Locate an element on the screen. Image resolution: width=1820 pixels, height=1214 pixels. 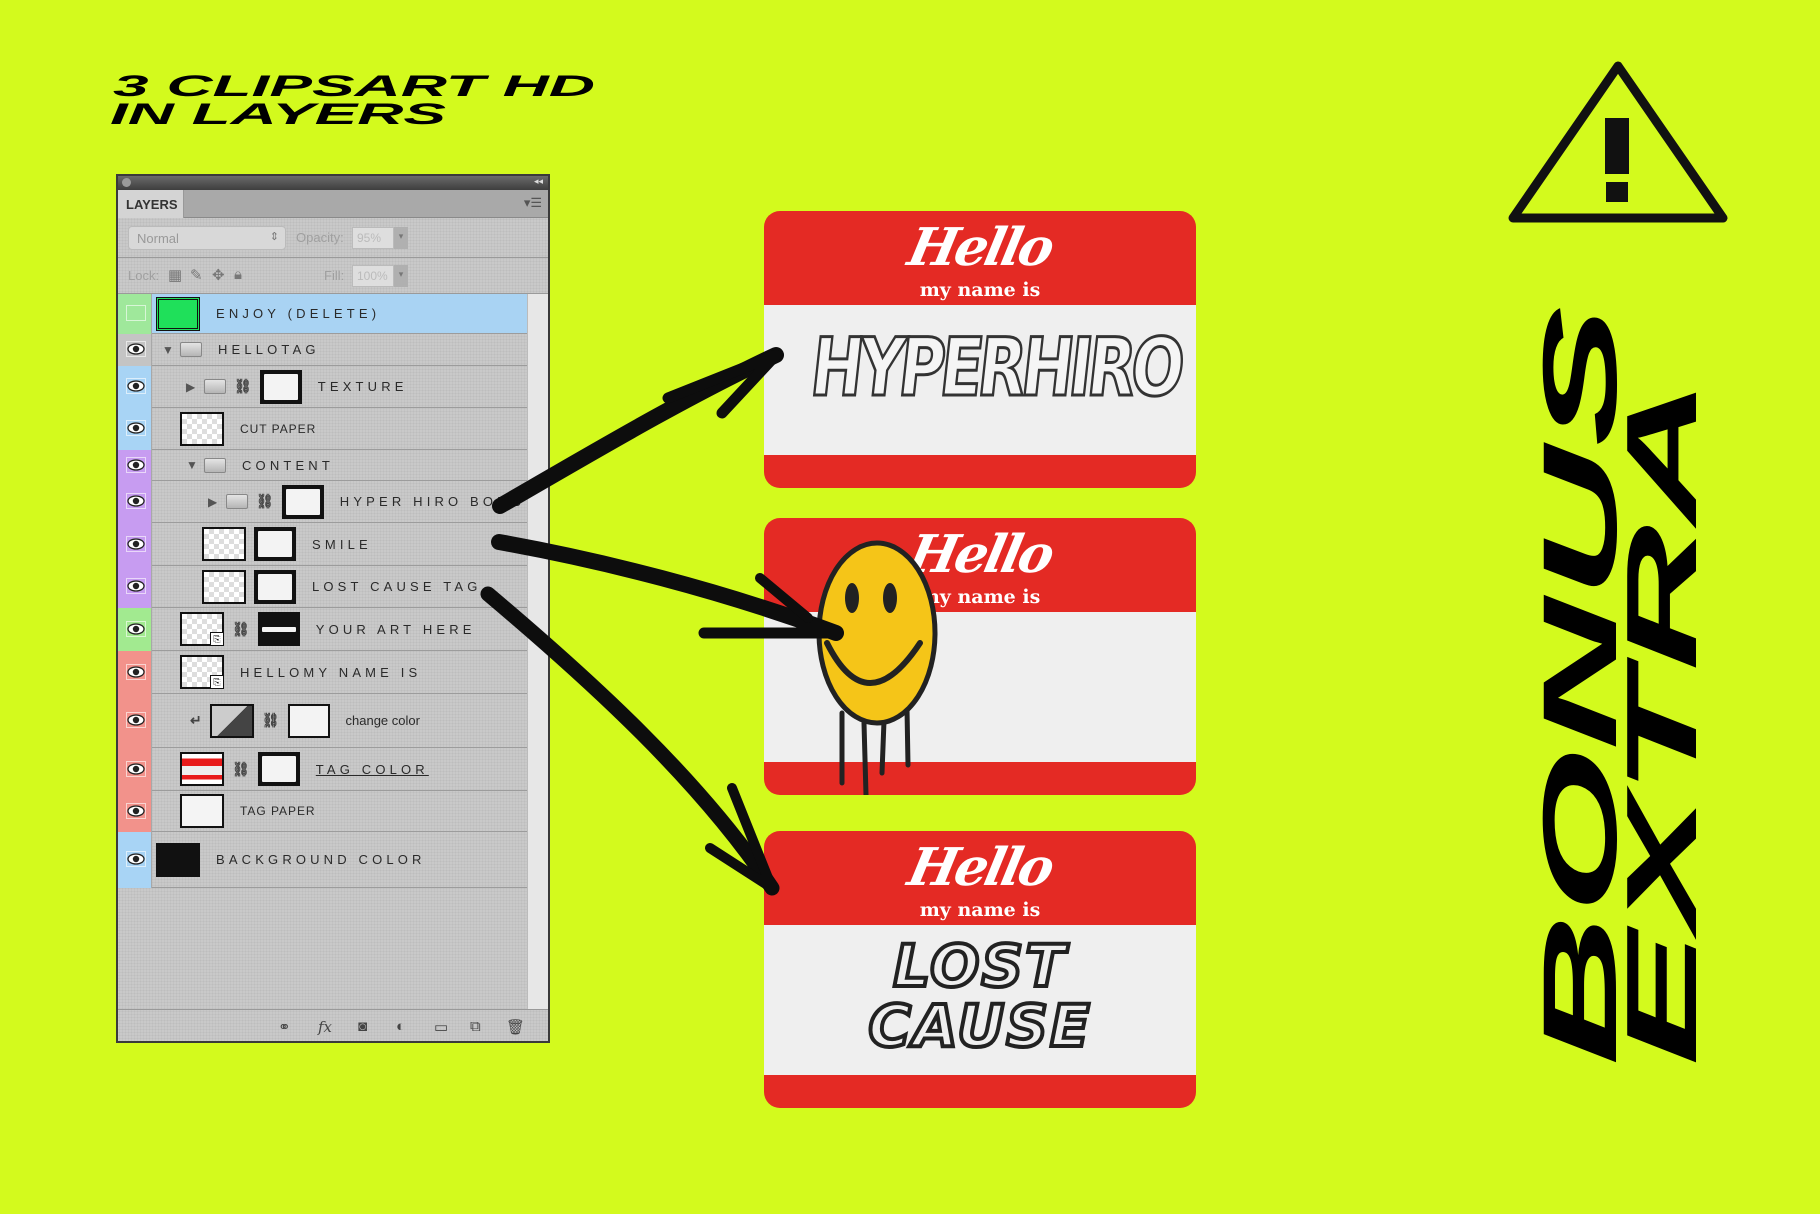
layer-row: BACKGROUND COLOR is located at coordinates (322, 860).